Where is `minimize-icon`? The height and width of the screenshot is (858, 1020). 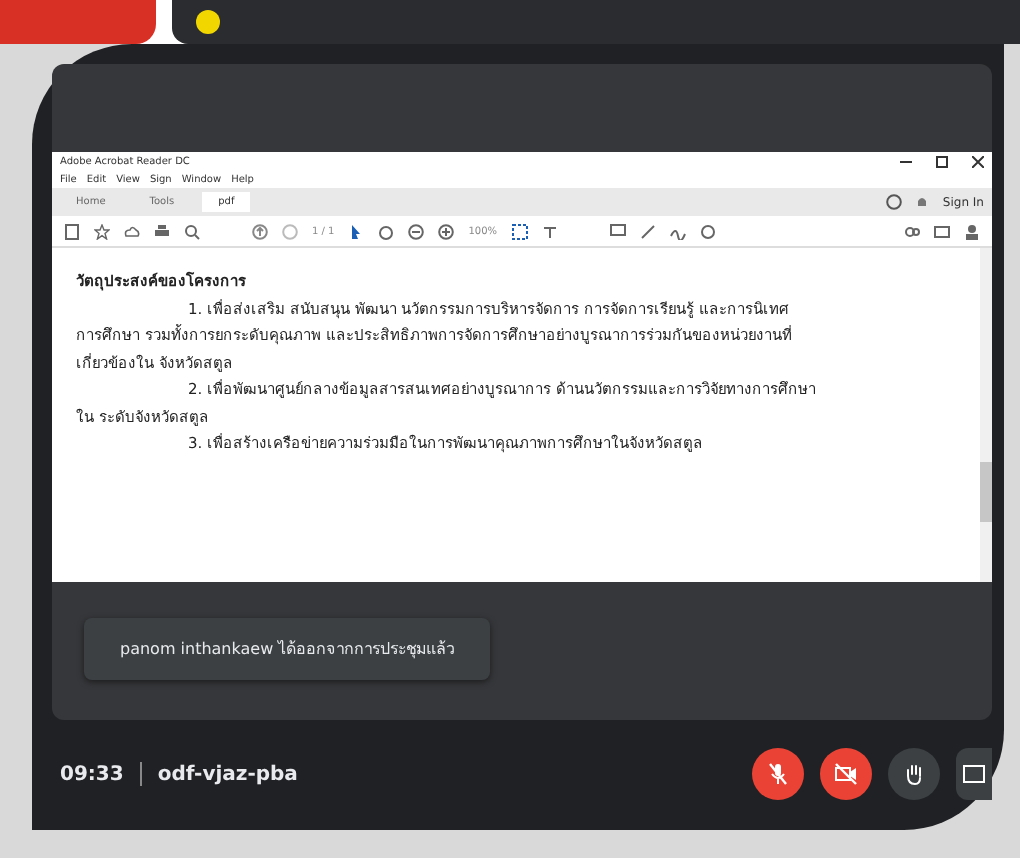 minimize-icon is located at coordinates (906, 162).